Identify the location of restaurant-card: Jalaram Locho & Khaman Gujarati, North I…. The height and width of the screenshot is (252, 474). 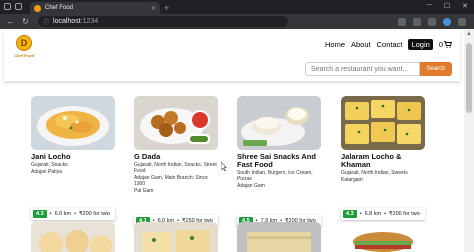
(383, 158).